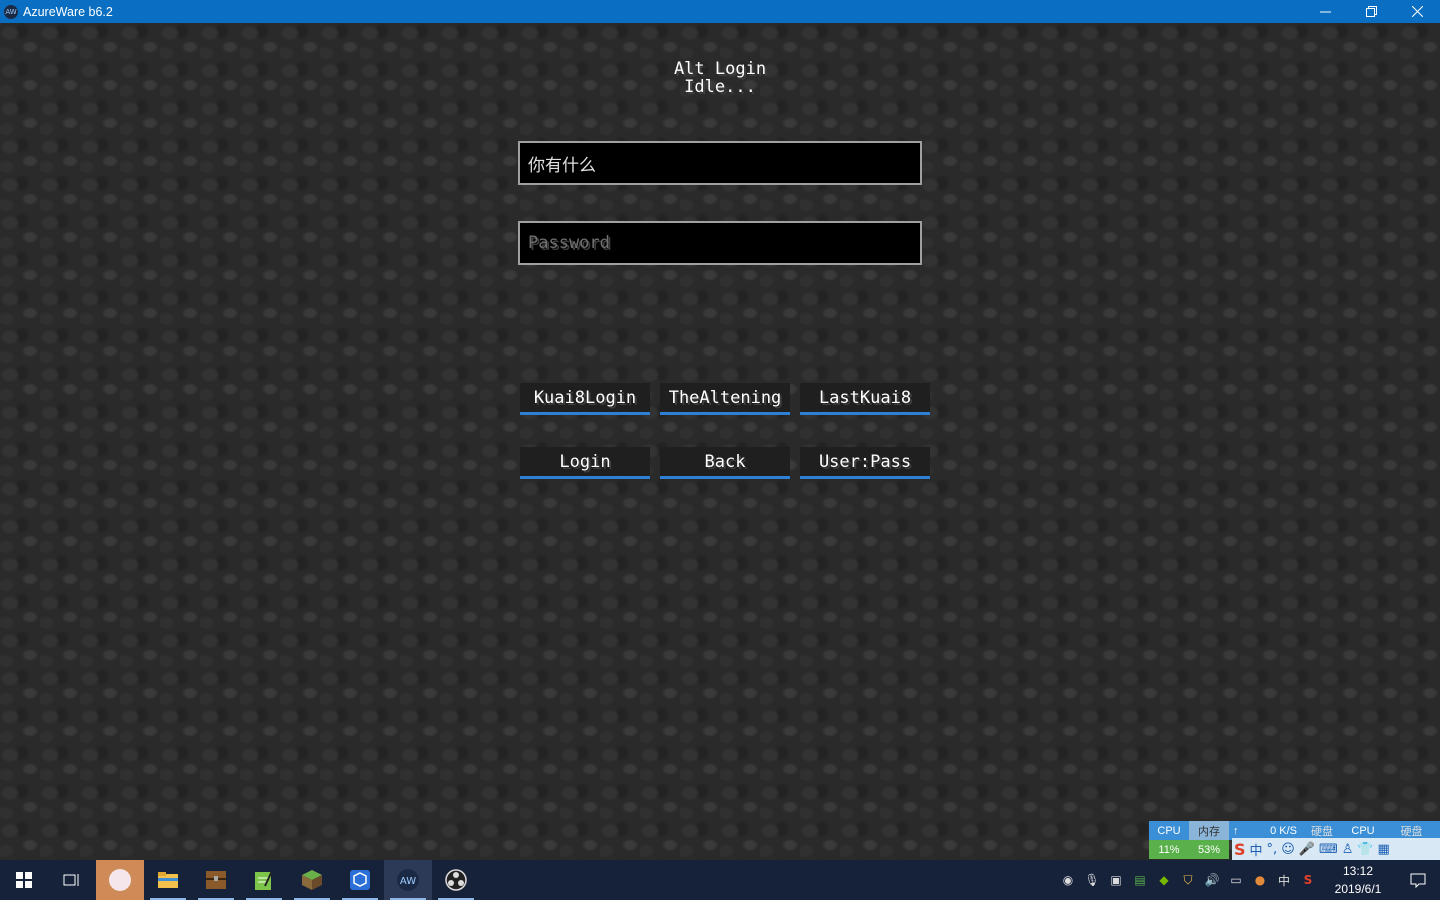  What do you see at coordinates (1169, 849) in the screenshot?
I see `cpu-value: 11%` at bounding box center [1169, 849].